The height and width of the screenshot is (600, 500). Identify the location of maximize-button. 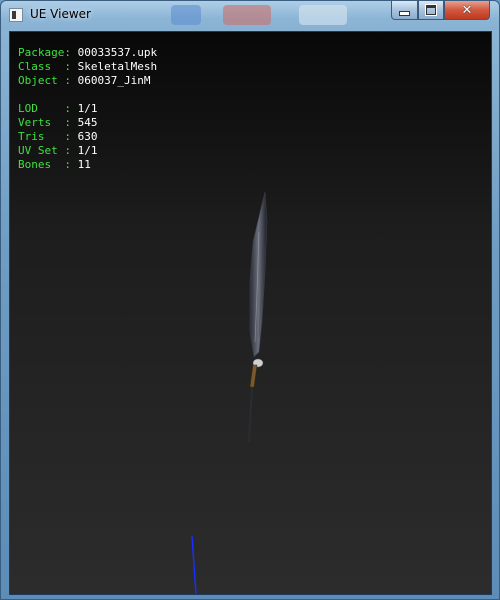
(431, 10).